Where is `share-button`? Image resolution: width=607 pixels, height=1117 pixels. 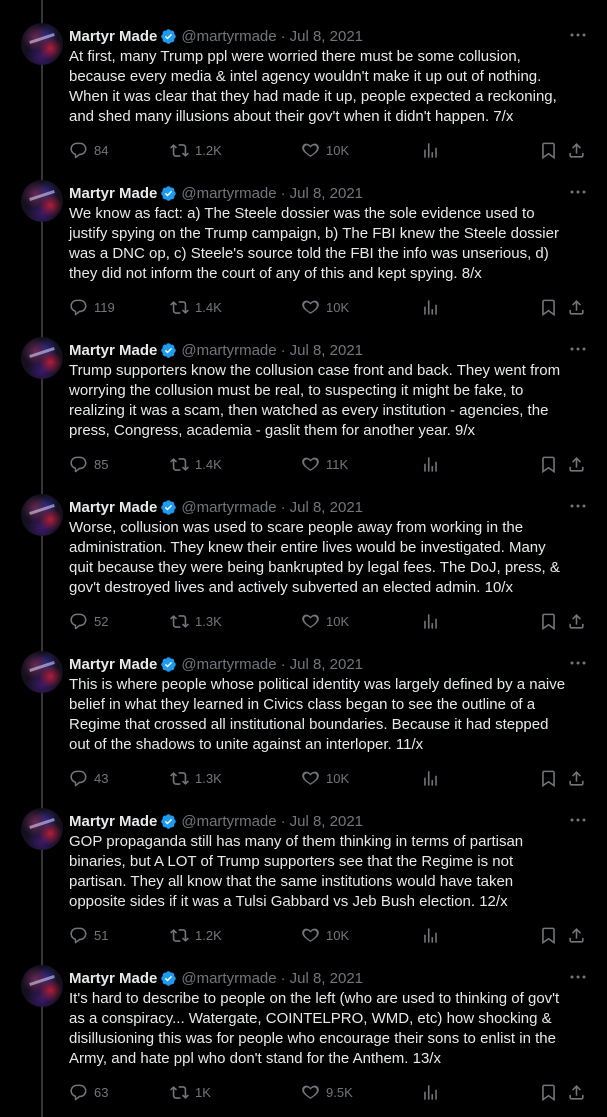
share-button is located at coordinates (576, 1092).